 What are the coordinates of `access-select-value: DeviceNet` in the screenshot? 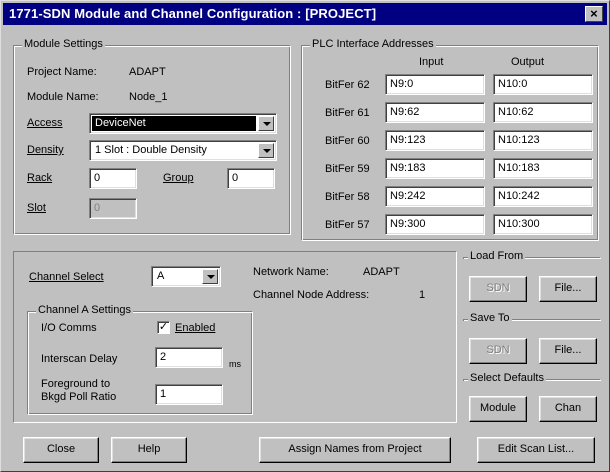 It's located at (174, 123).